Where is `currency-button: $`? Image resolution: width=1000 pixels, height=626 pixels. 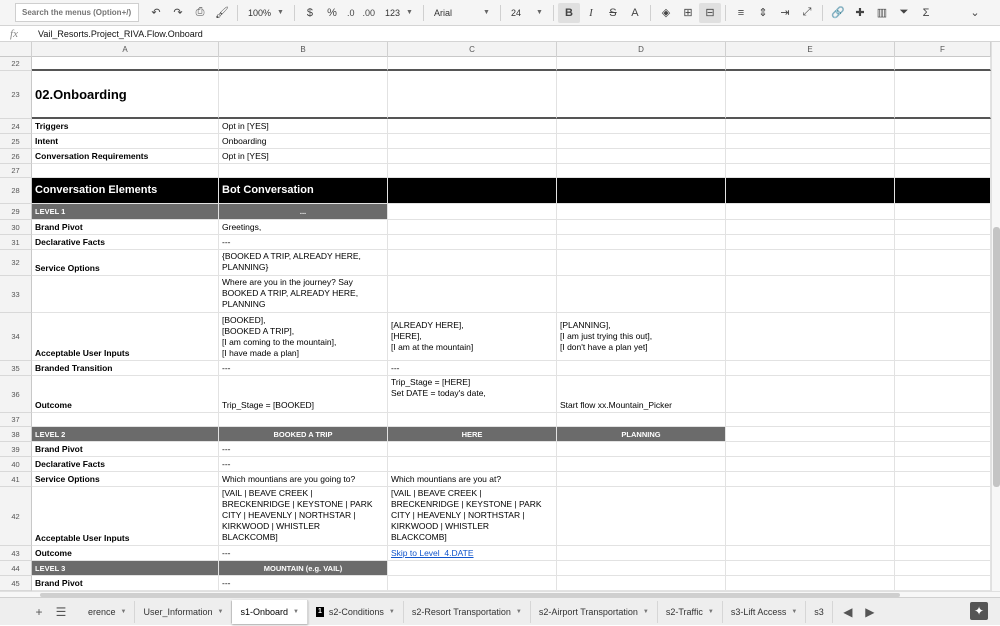
currency-button: $ is located at coordinates (310, 13).